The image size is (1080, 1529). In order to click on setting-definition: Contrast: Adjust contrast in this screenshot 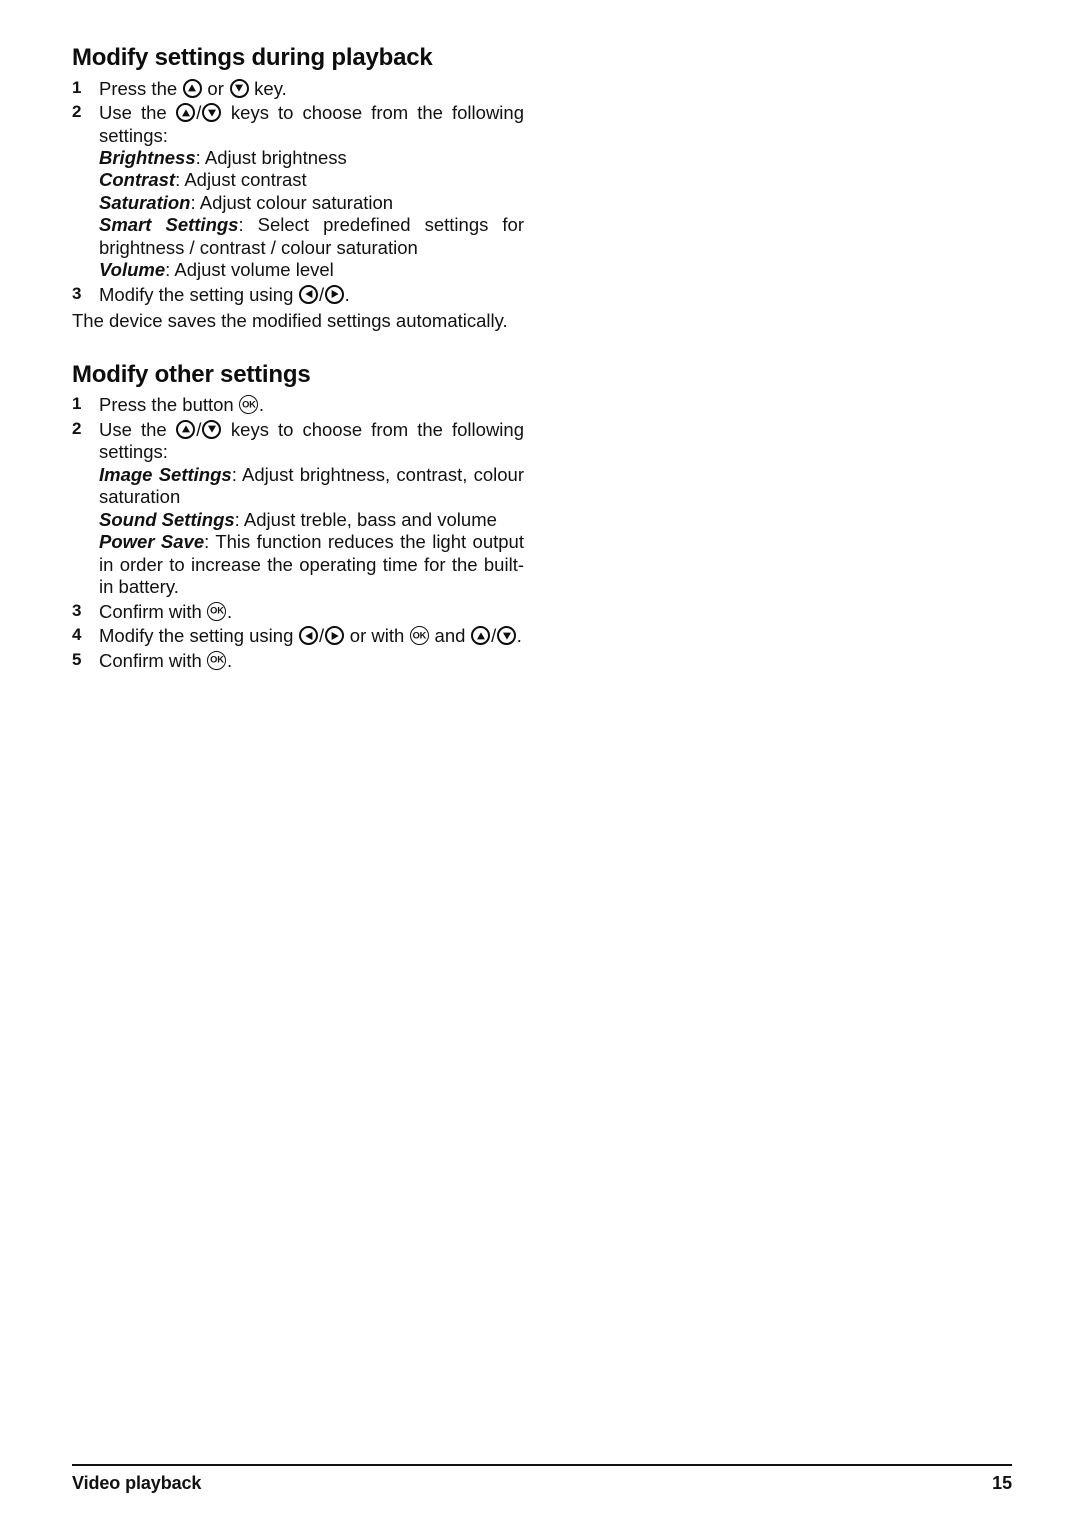, I will do `click(311, 180)`.